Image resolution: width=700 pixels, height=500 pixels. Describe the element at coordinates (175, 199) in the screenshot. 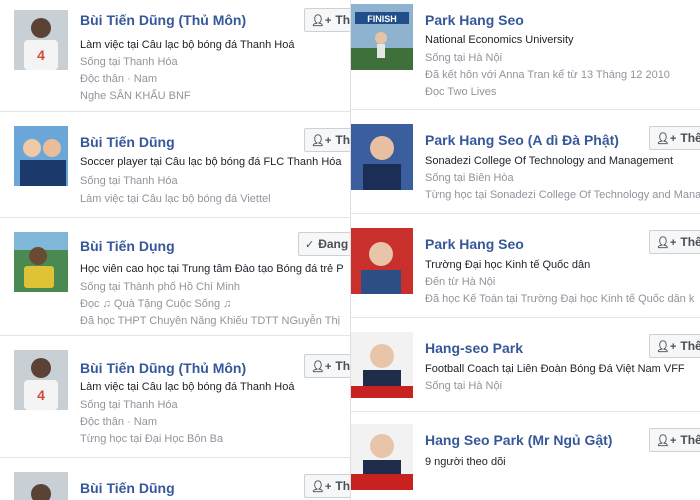

I see `result-detail: Làm việc tại Câu lạc bộ bóng đá Viettel` at that location.